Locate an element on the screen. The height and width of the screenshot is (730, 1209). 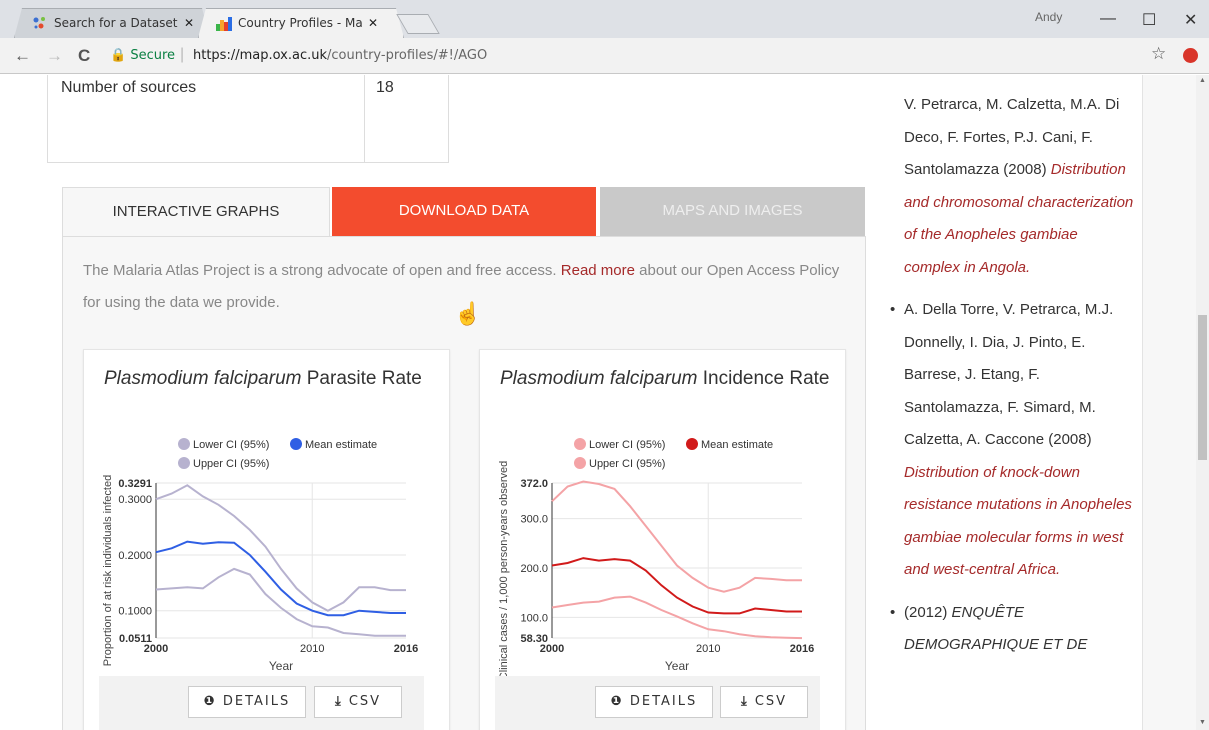
y-tick-label: 0.3000 is located at coordinates (135, 500).